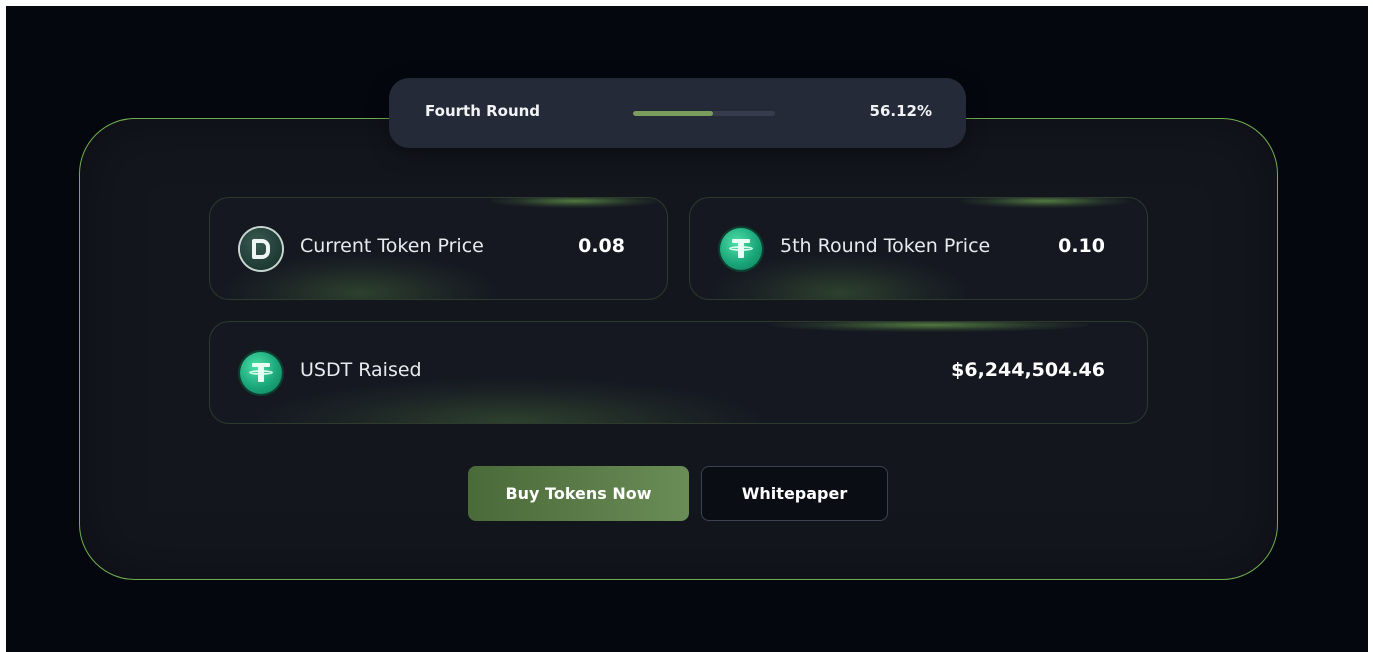 This screenshot has height=652, width=1373. I want to click on round-progress-bar, so click(704, 113).